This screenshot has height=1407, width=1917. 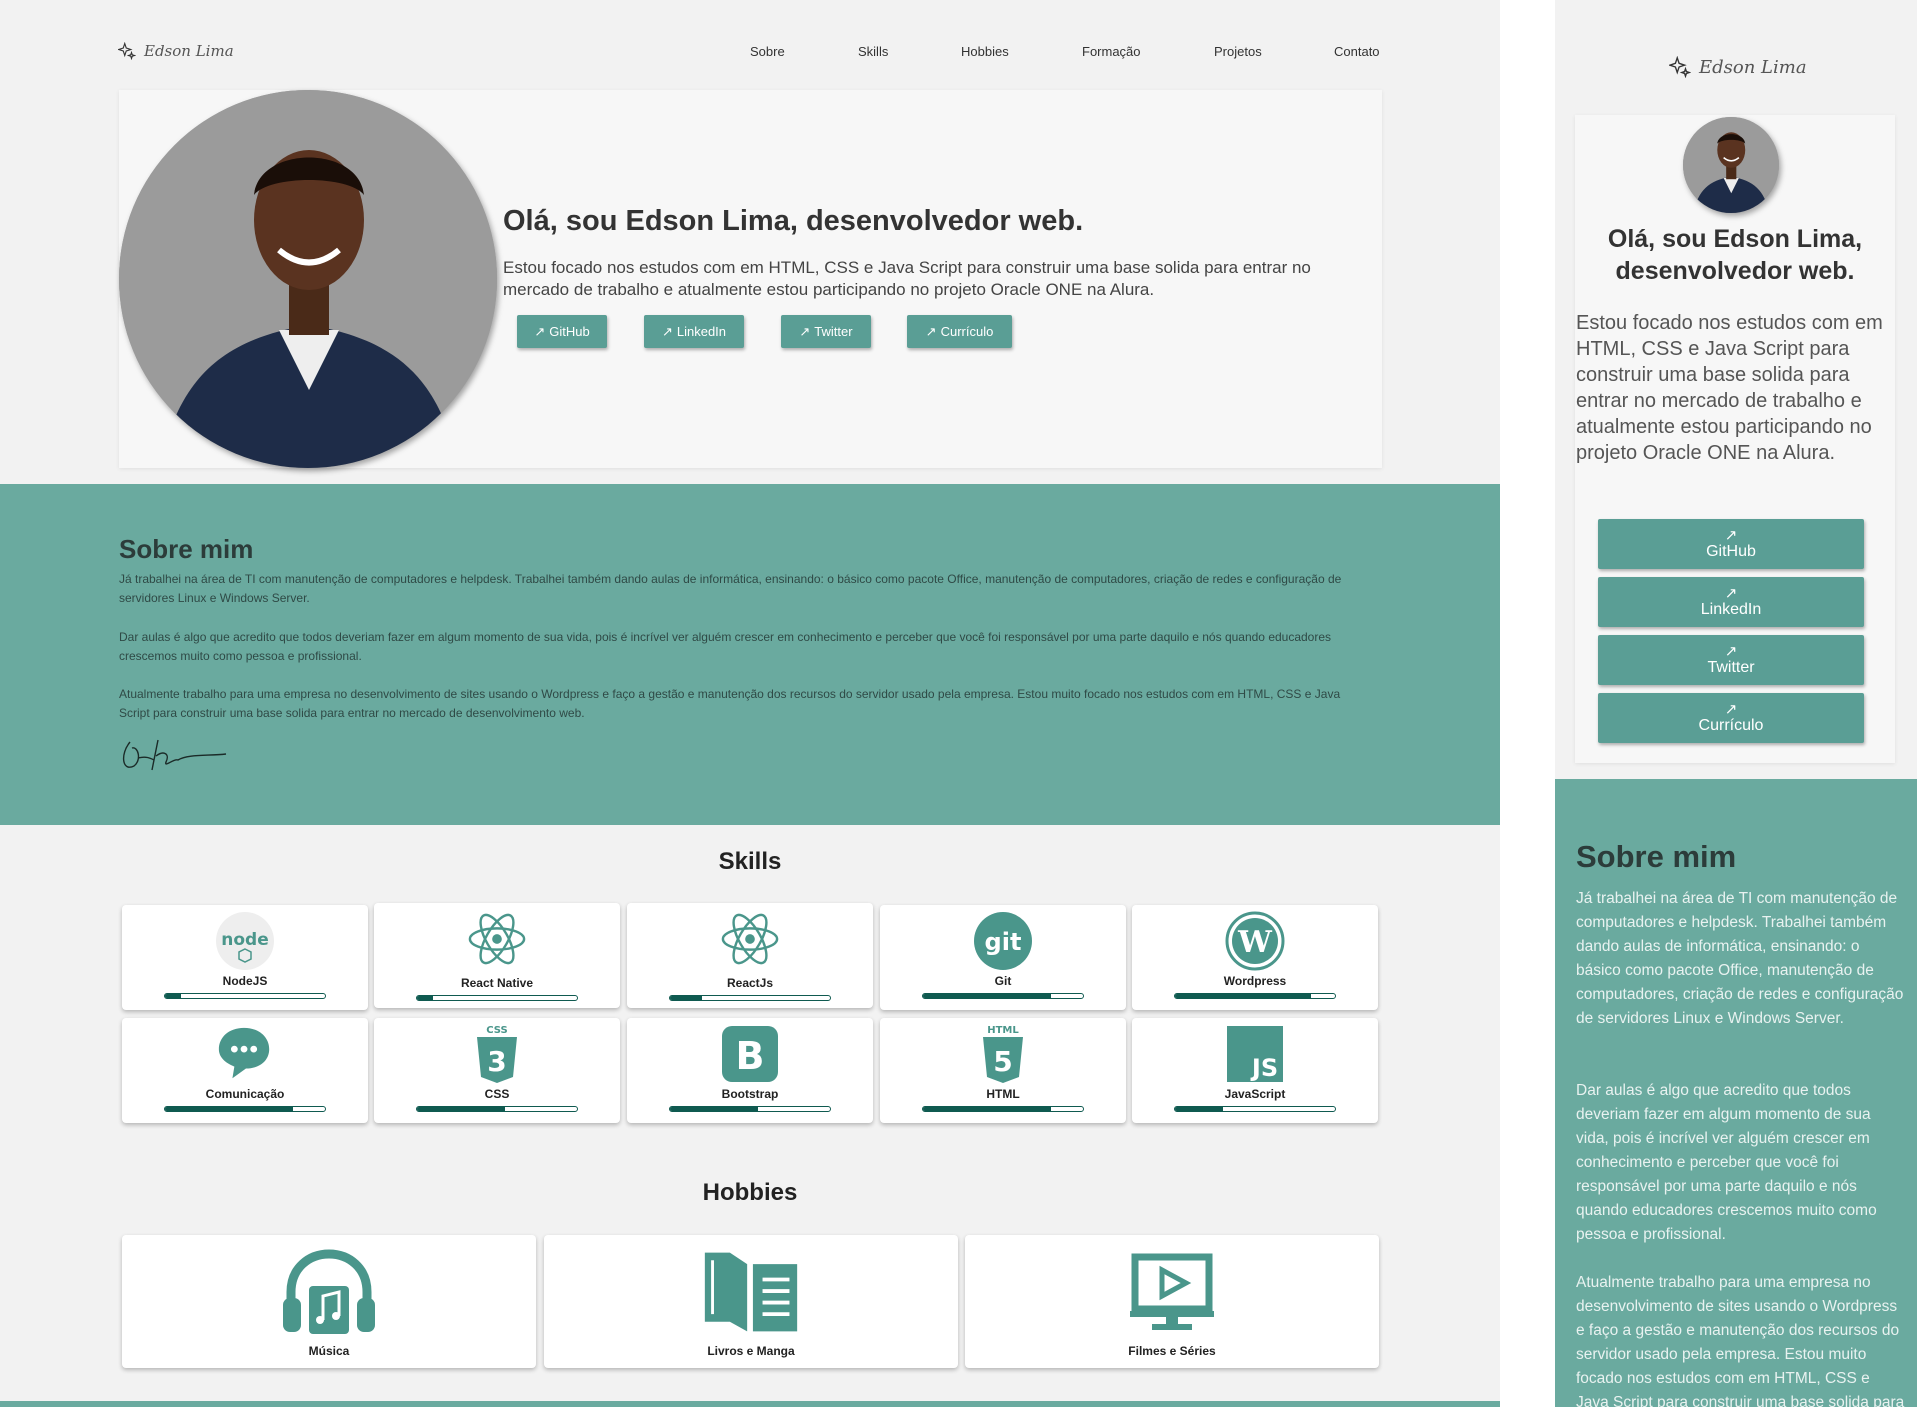 I want to click on skill-card-nodejs: node NodeJS, so click(x=245, y=957).